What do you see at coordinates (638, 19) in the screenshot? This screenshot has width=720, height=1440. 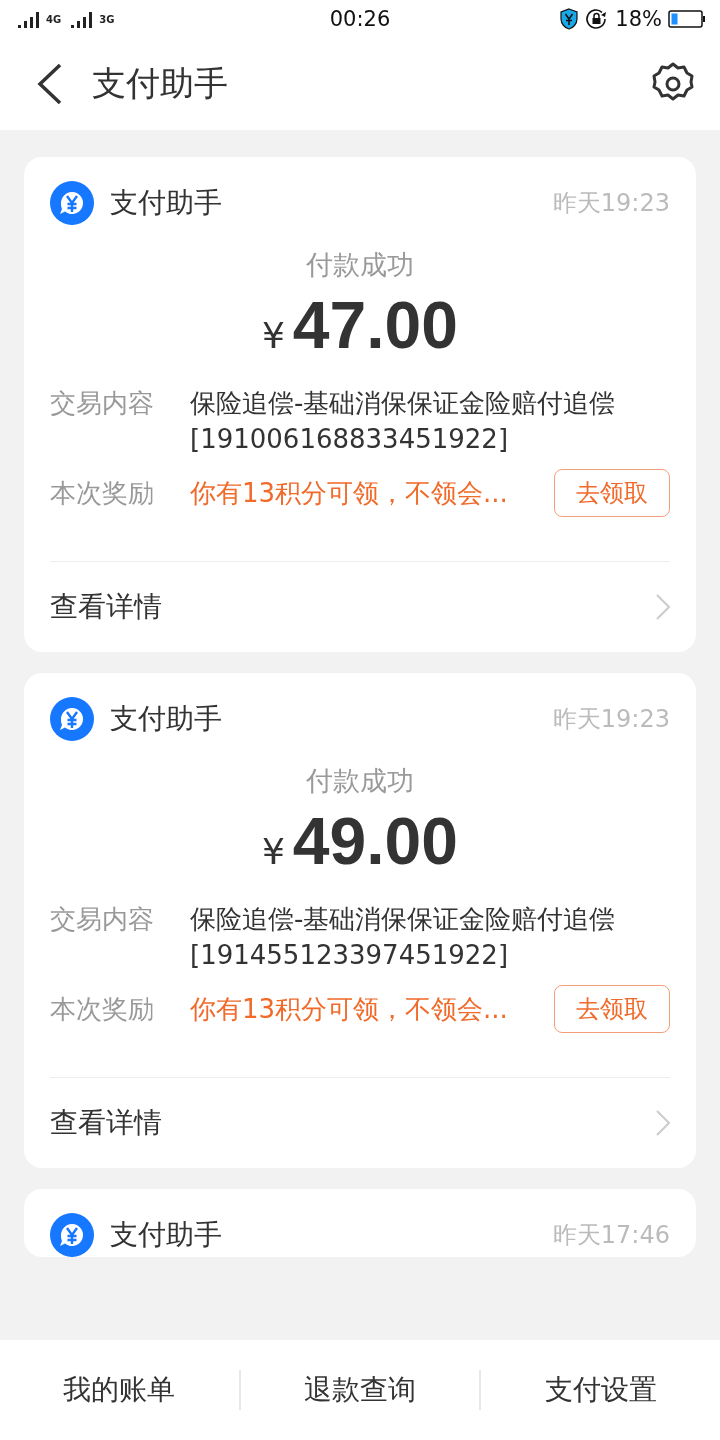 I see `battery-percent: 18%` at bounding box center [638, 19].